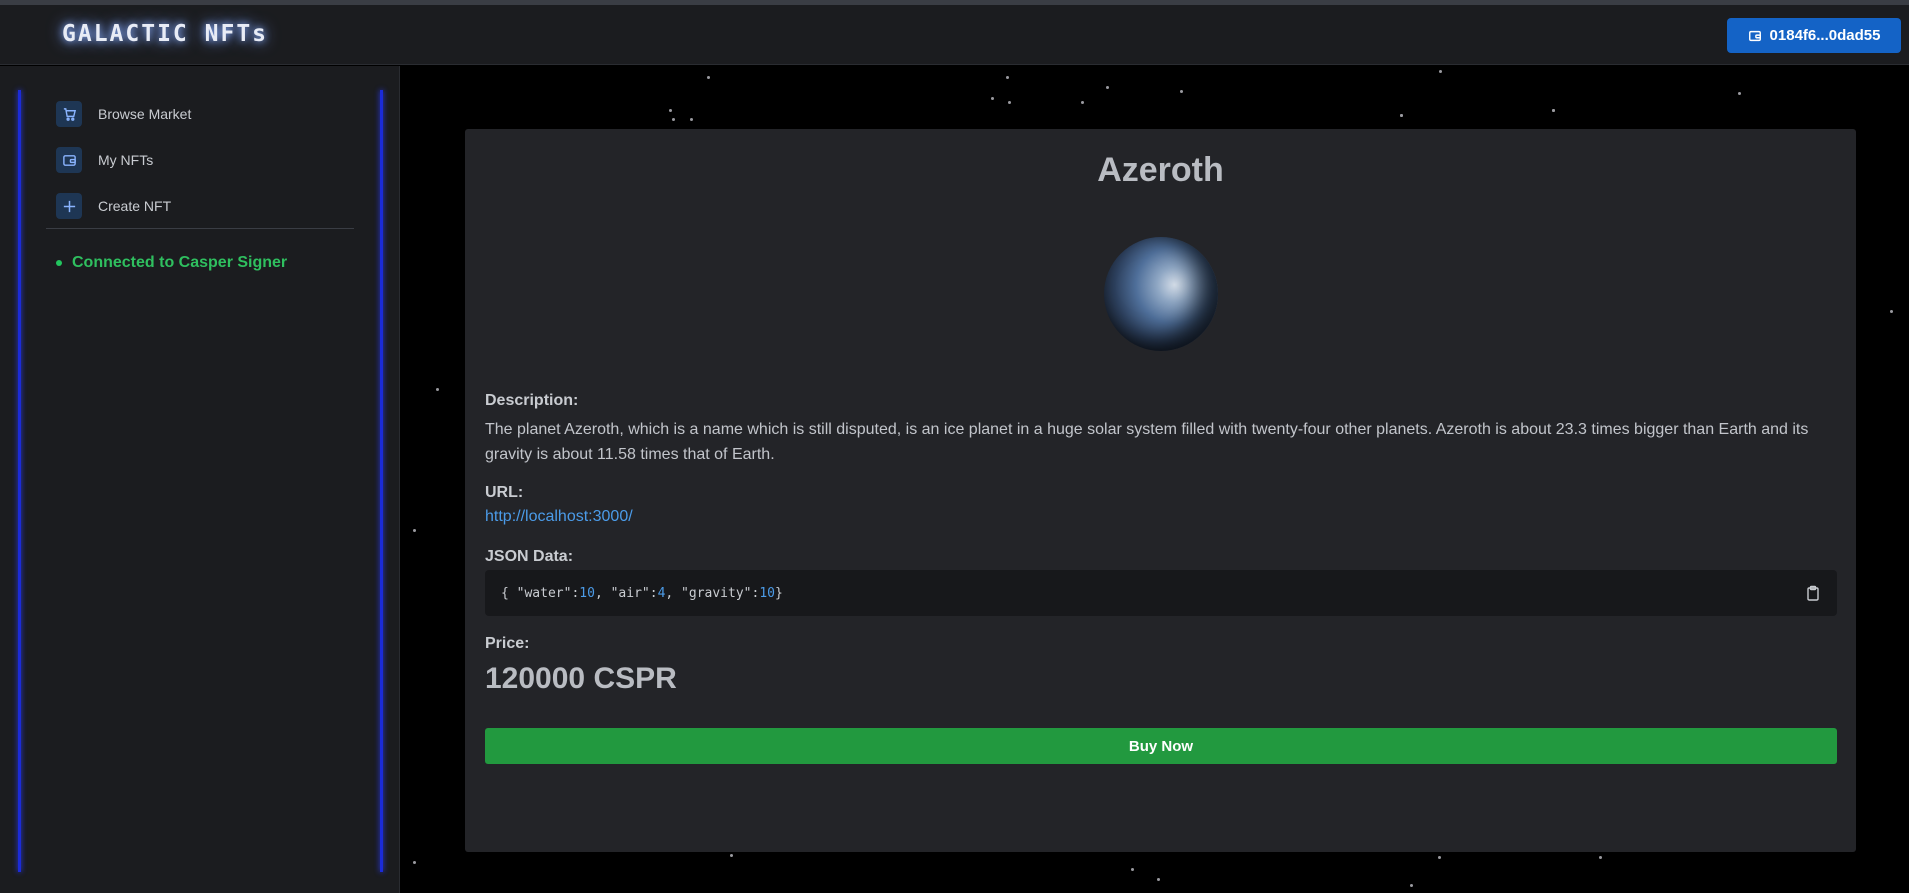 This screenshot has width=1909, height=893. What do you see at coordinates (381, 481) in the screenshot?
I see `sidebar-accent-line-right` at bounding box center [381, 481].